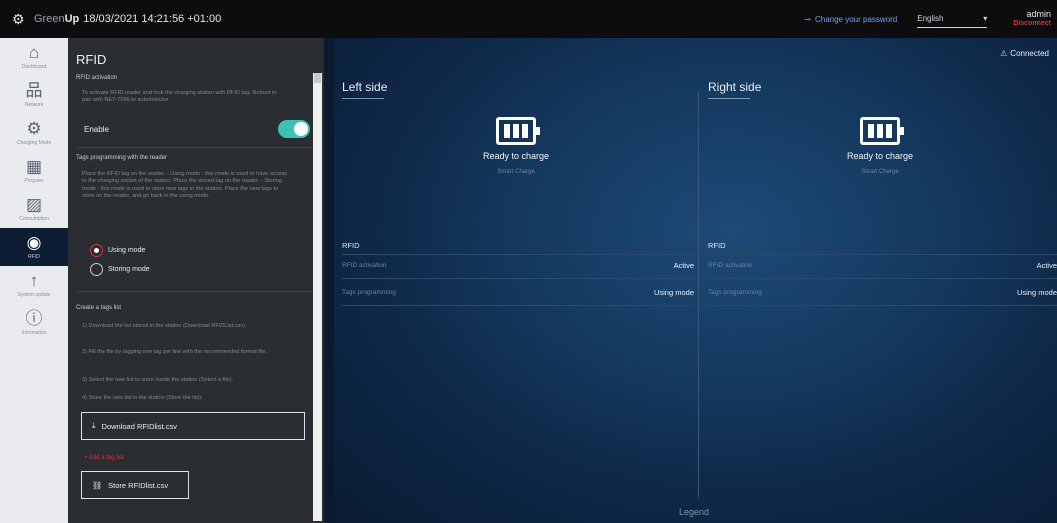 The height and width of the screenshot is (523, 1057). Describe the element at coordinates (301, 129) in the screenshot. I see `toggle-knob` at that location.